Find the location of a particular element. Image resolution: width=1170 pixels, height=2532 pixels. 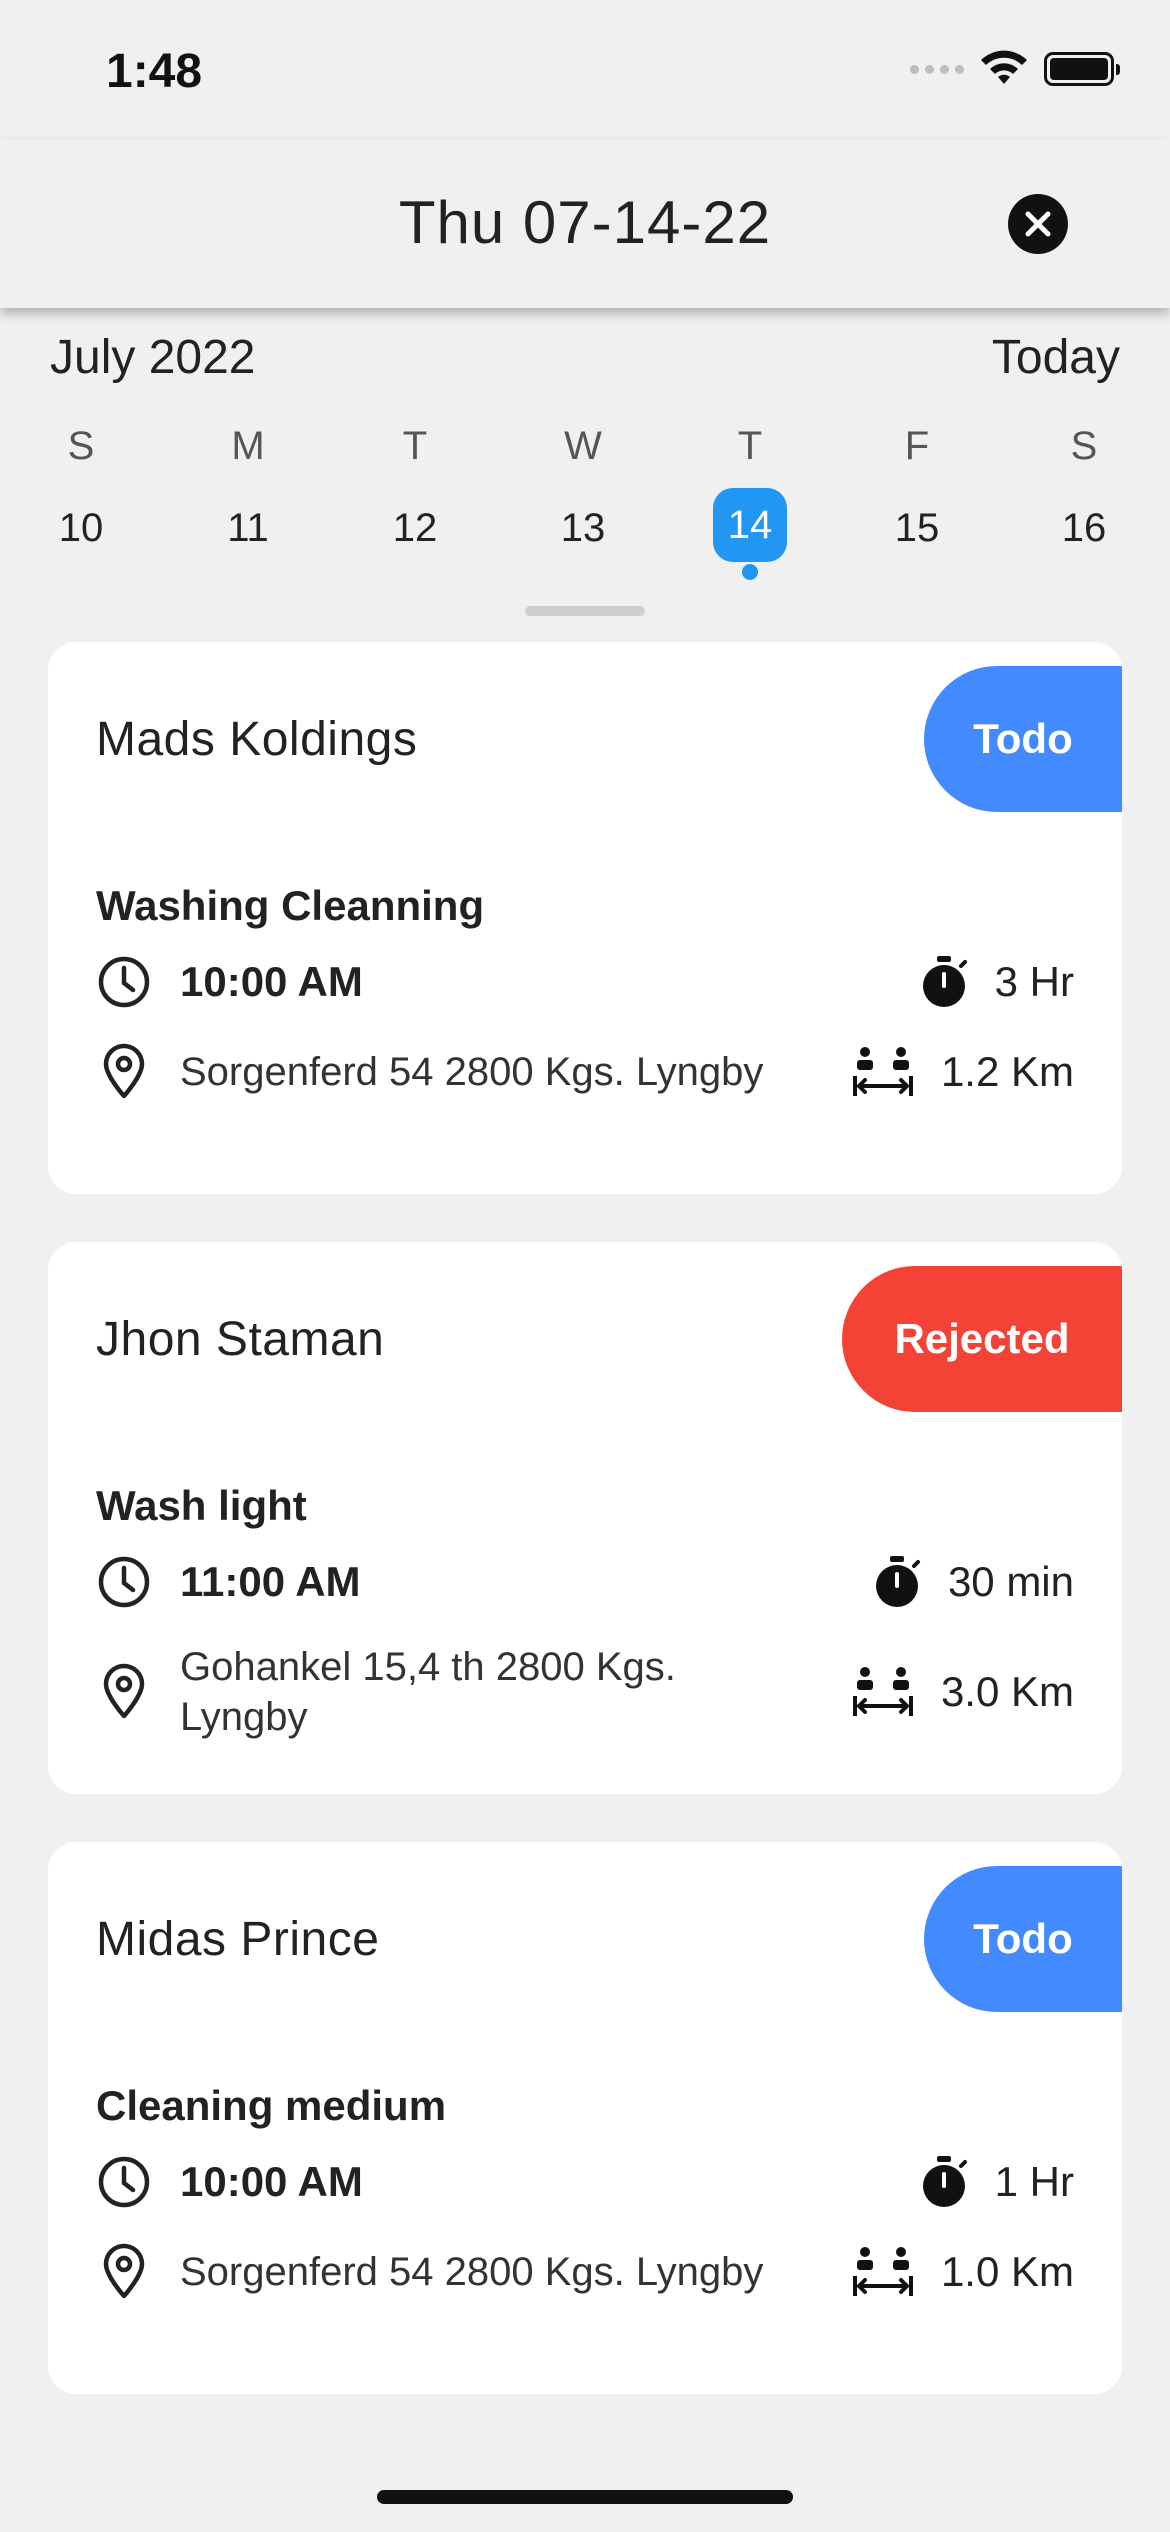

home-indicator is located at coordinates (585, 2497).